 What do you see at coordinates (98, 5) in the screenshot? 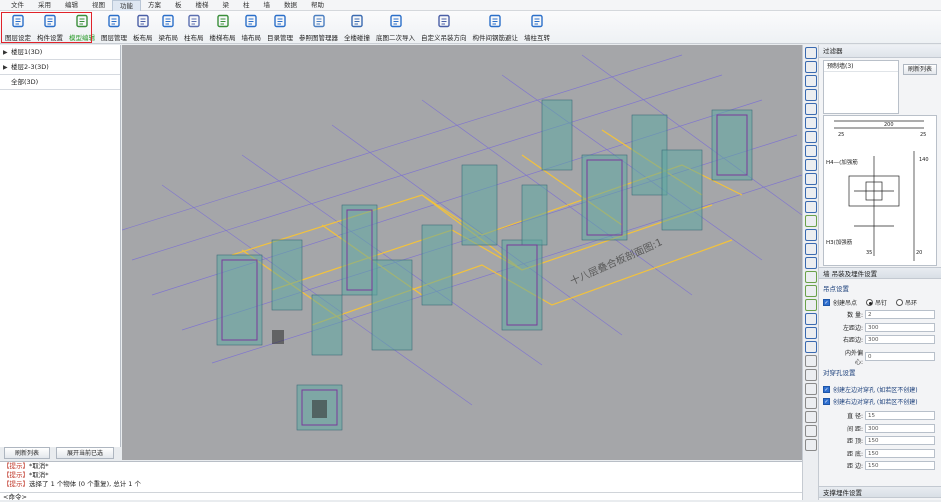
I see `menu-item: 视图` at bounding box center [98, 5].